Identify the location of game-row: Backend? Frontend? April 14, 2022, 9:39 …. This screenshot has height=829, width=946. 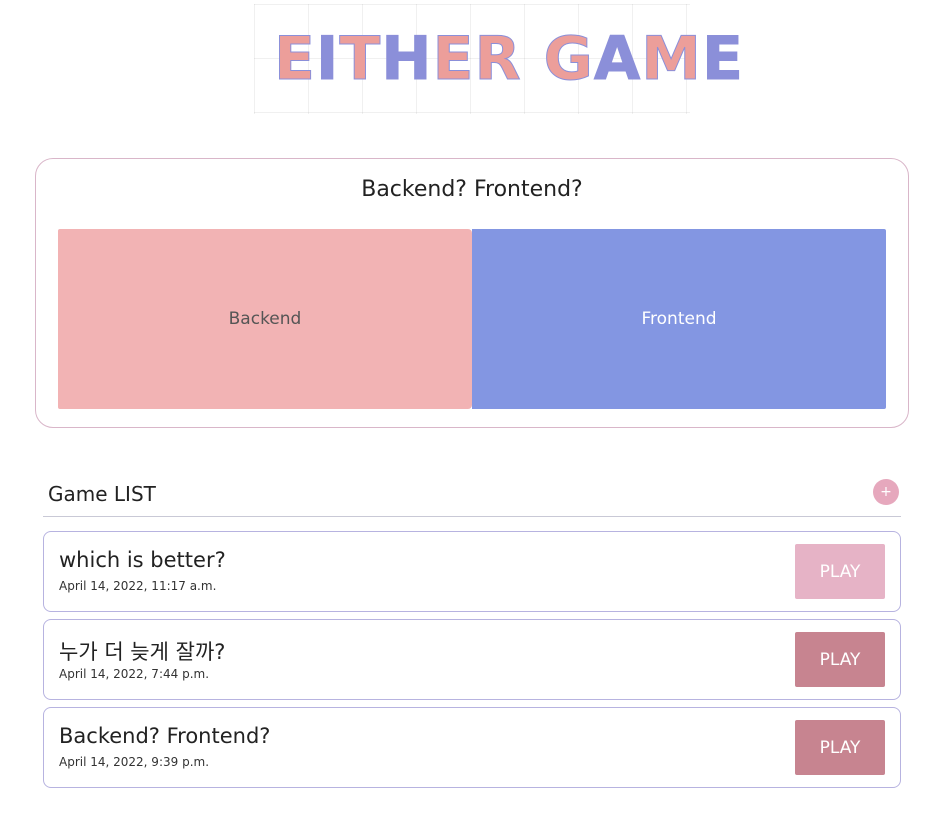
(472, 747).